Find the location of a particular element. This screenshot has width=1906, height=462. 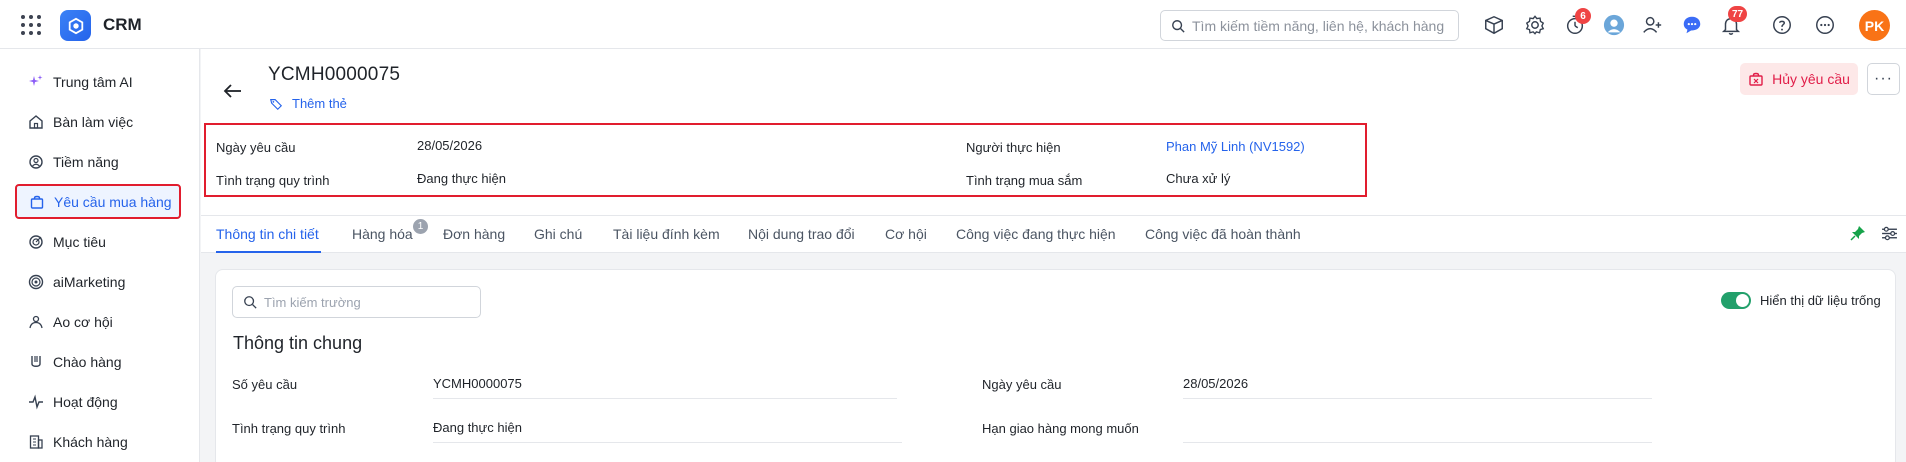

tab-opportunities: Cơ hội is located at coordinates (906, 234).